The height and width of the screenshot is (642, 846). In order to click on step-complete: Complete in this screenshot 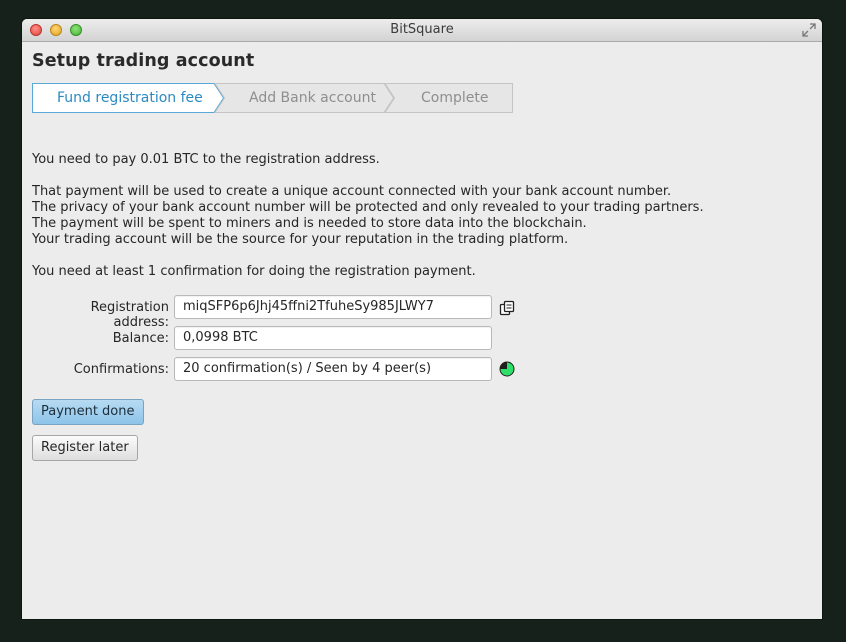, I will do `click(454, 98)`.